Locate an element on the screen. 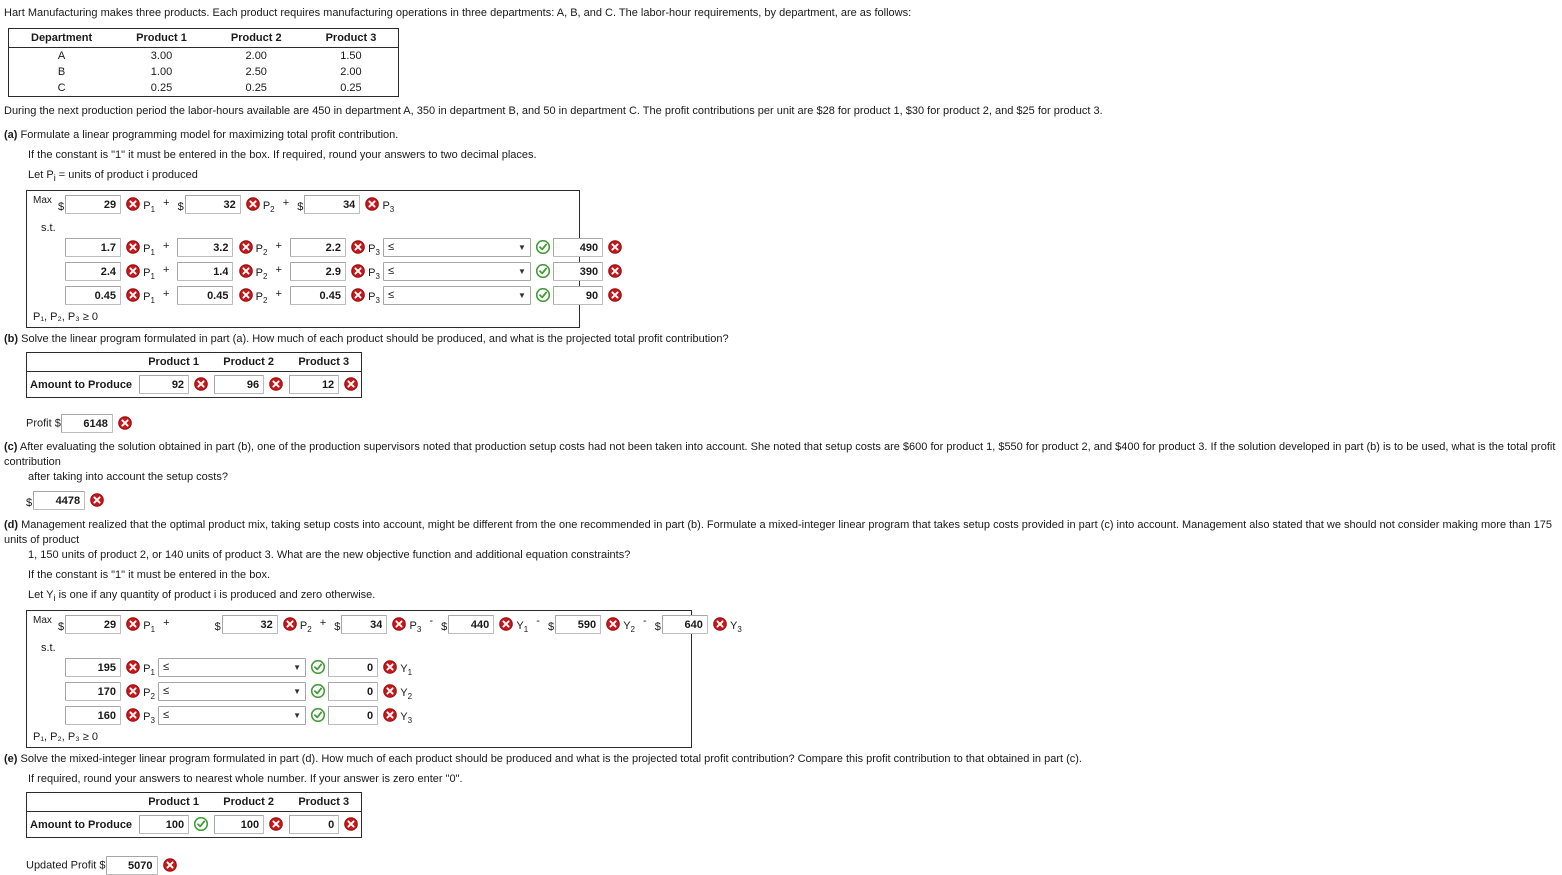 The image size is (1562, 875). d-constraint-3-coefficient is located at coordinates (93, 716).